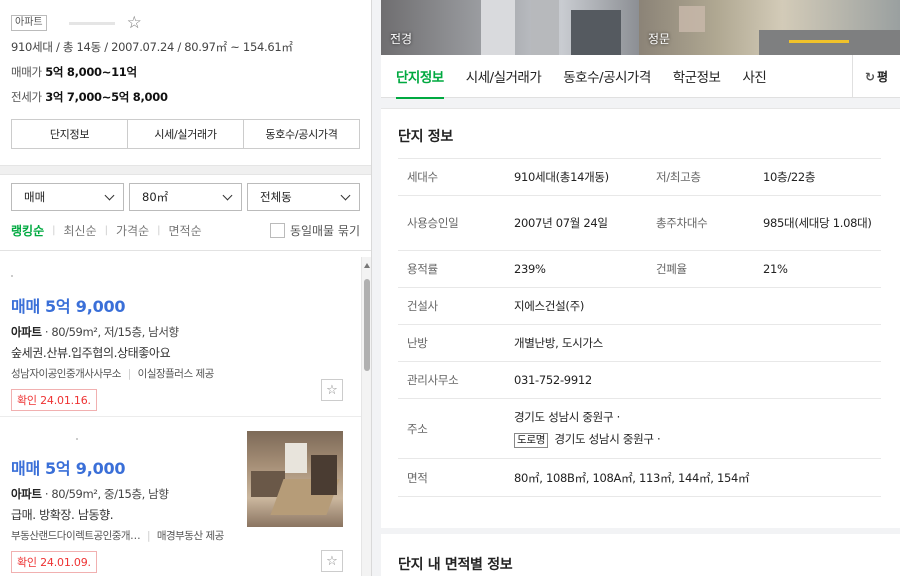 Image resolution: width=900 pixels, height=576 pixels. Describe the element at coordinates (425, 137) in the screenshot. I see `complex-info-title: 단지 정보` at that location.